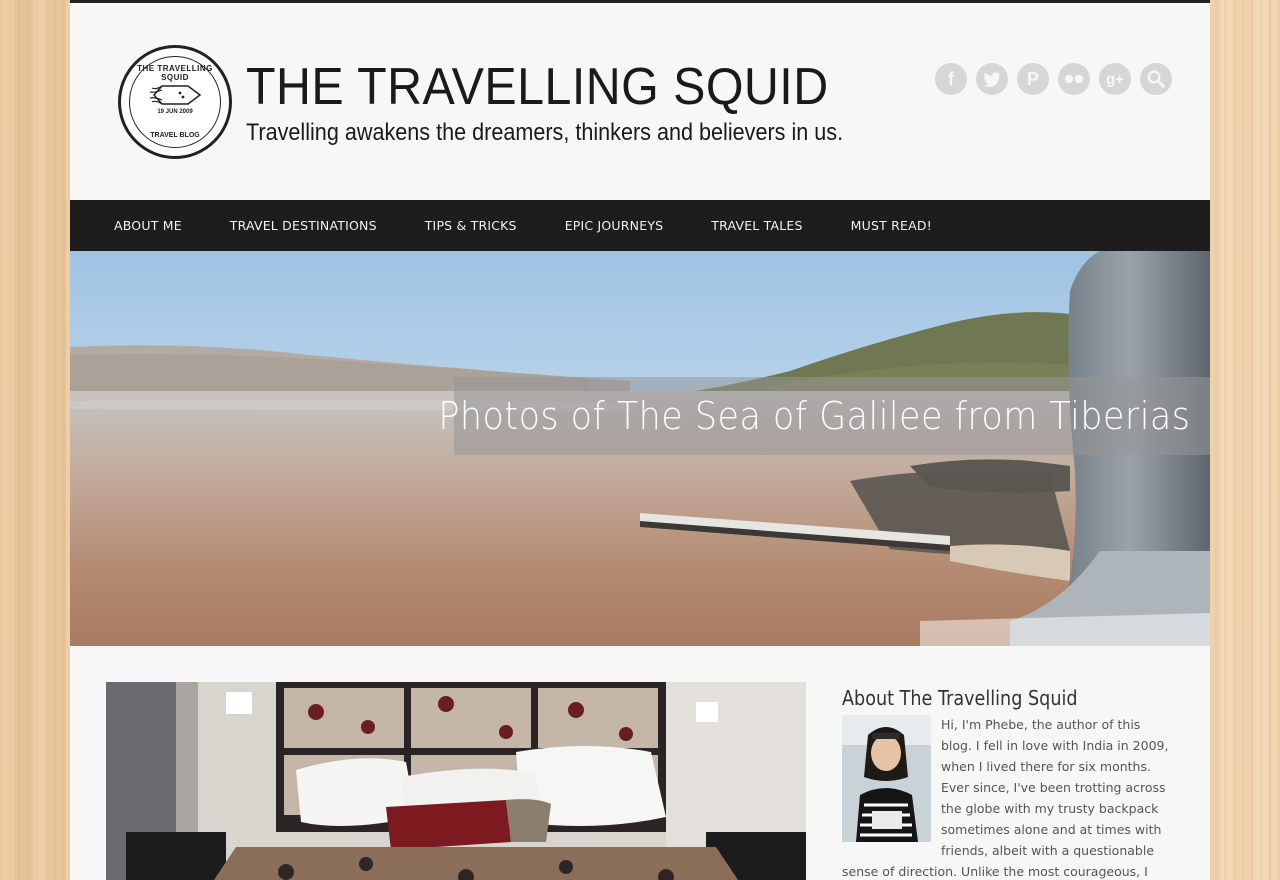 This screenshot has height=880, width=1280. I want to click on hotel-room-photo, so click(456, 781).